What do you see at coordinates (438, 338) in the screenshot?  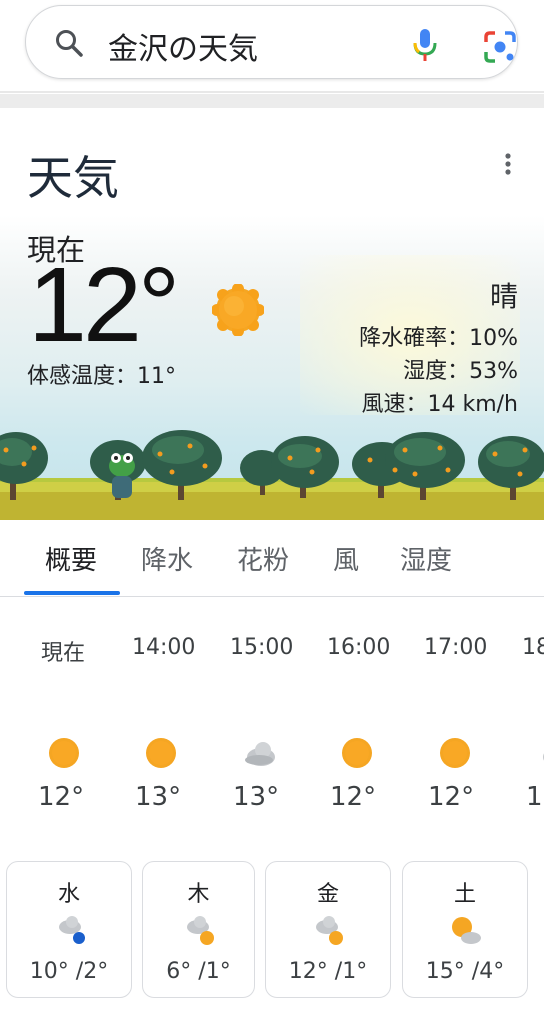 I see `precipitation: 降水確率：10%` at bounding box center [438, 338].